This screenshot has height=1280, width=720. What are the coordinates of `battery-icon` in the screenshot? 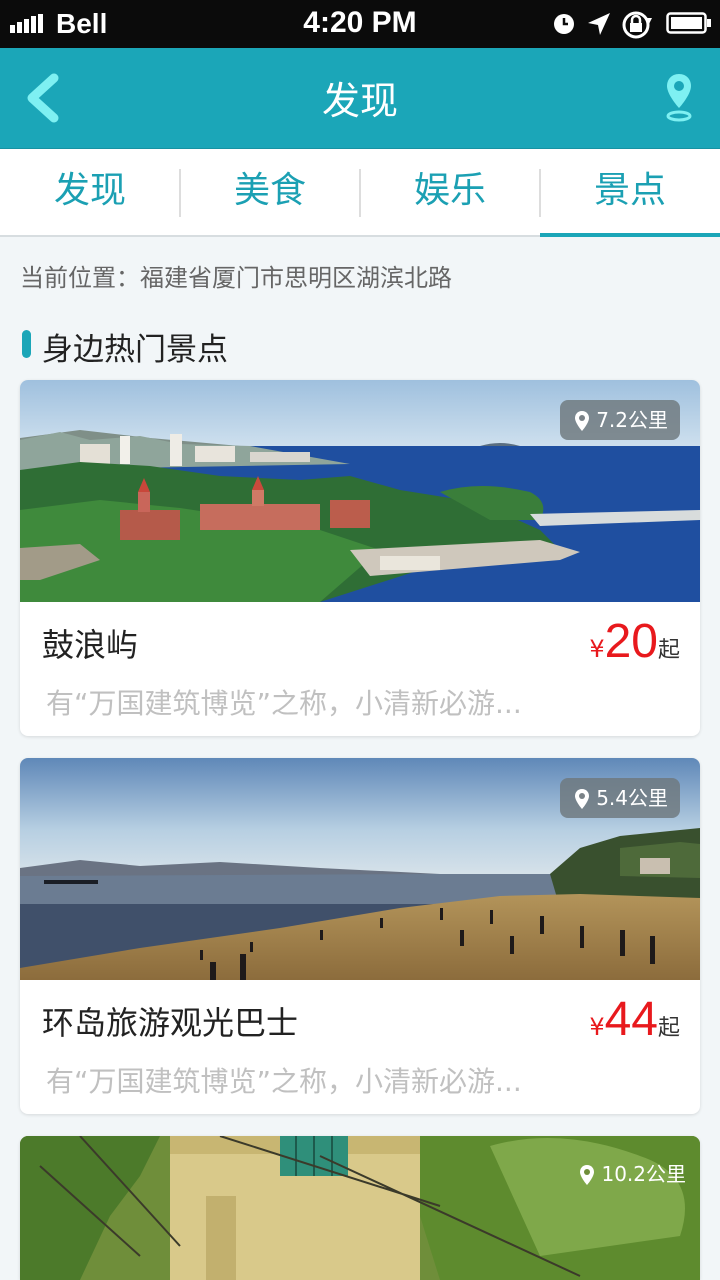 It's located at (688, 23).